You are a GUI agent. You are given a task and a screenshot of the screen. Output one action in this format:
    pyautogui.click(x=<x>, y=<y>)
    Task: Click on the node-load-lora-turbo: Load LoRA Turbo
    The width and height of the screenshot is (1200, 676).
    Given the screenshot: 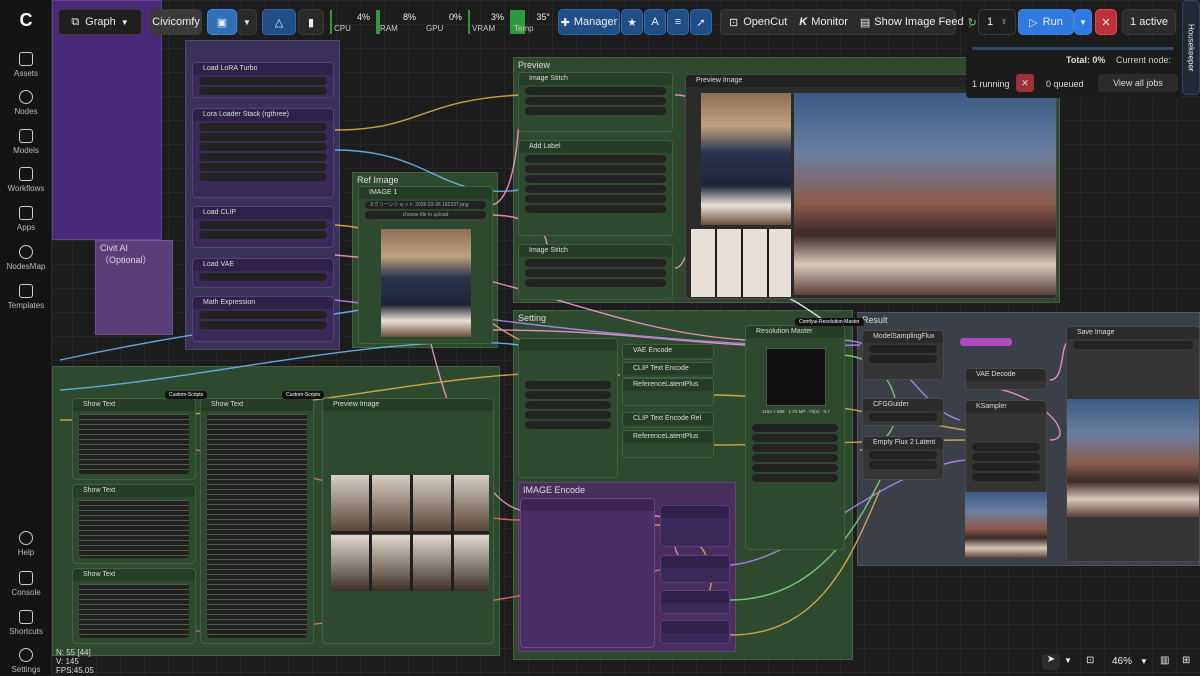 What is the action you would take?
    pyautogui.click(x=263, y=80)
    